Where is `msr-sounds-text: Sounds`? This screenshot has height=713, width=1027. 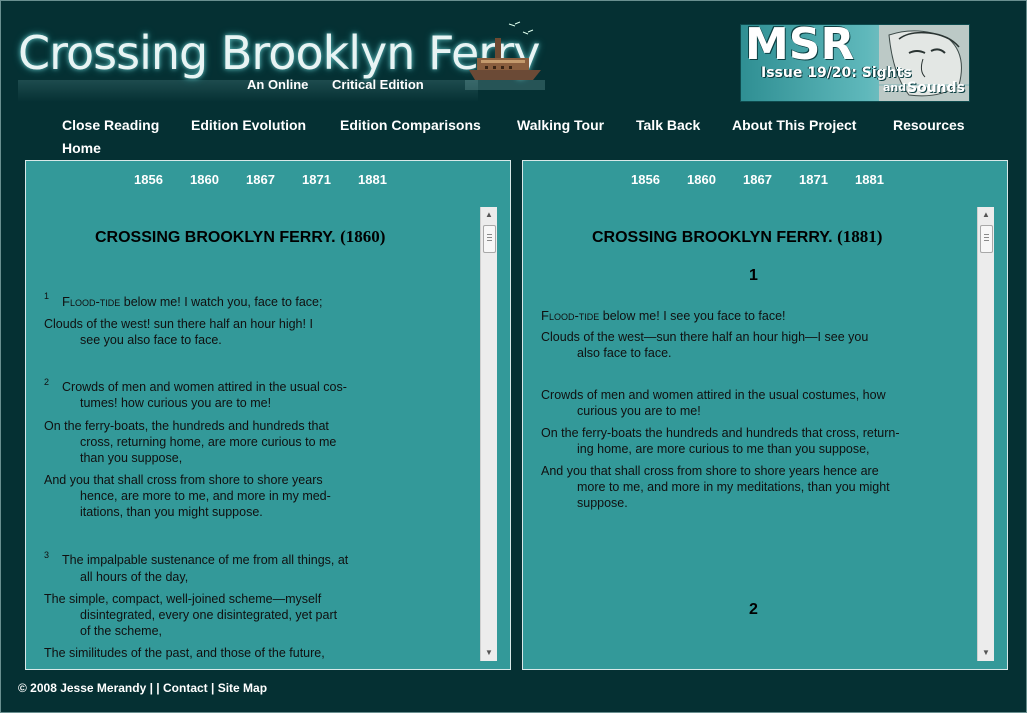 msr-sounds-text: Sounds is located at coordinates (936, 88).